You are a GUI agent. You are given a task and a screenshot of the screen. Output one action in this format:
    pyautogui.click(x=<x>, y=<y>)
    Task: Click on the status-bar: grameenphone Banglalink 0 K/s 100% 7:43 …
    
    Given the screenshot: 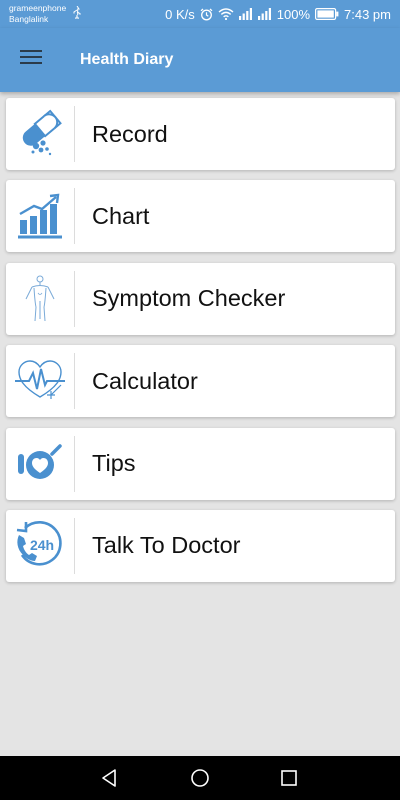 What is the action you would take?
    pyautogui.click(x=200, y=14)
    